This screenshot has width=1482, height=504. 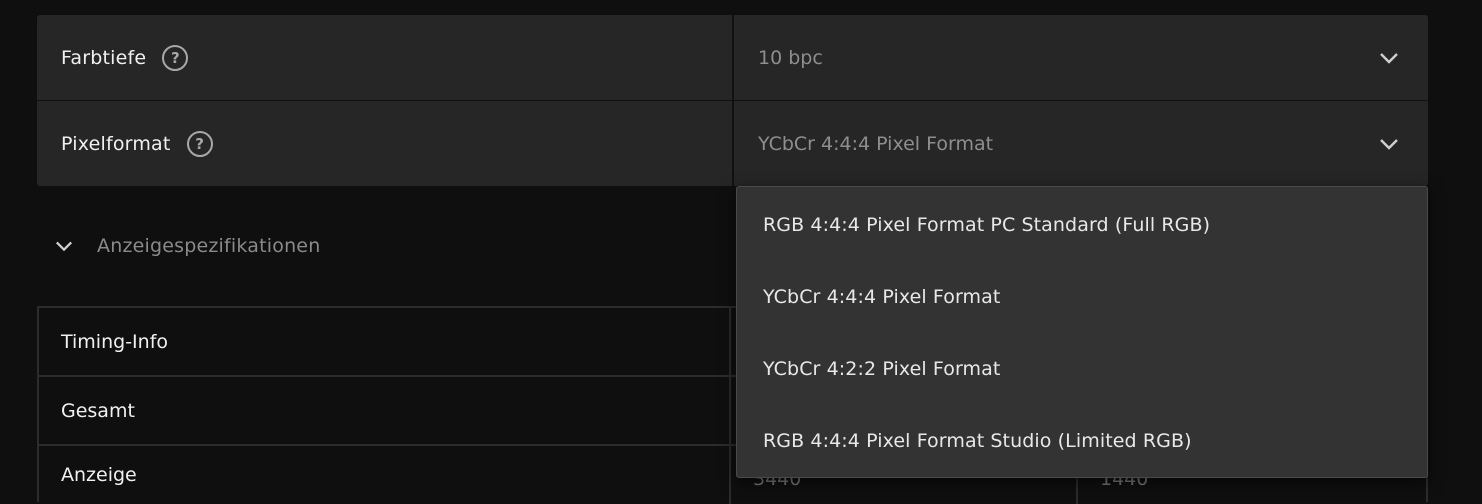 What do you see at coordinates (385, 341) in the screenshot?
I see `table-cell-label: Timing-Info` at bounding box center [385, 341].